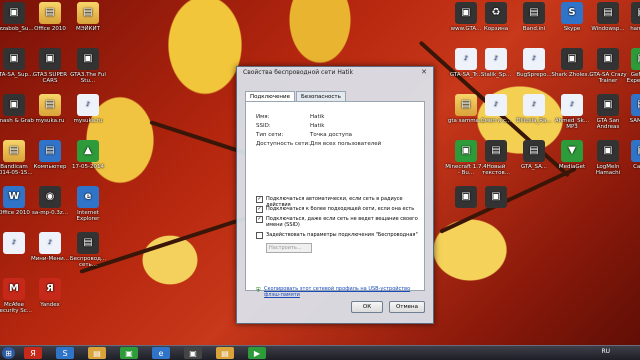 The image size is (640, 360). I want to click on shield-icon: ⛨, so click(258, 290).